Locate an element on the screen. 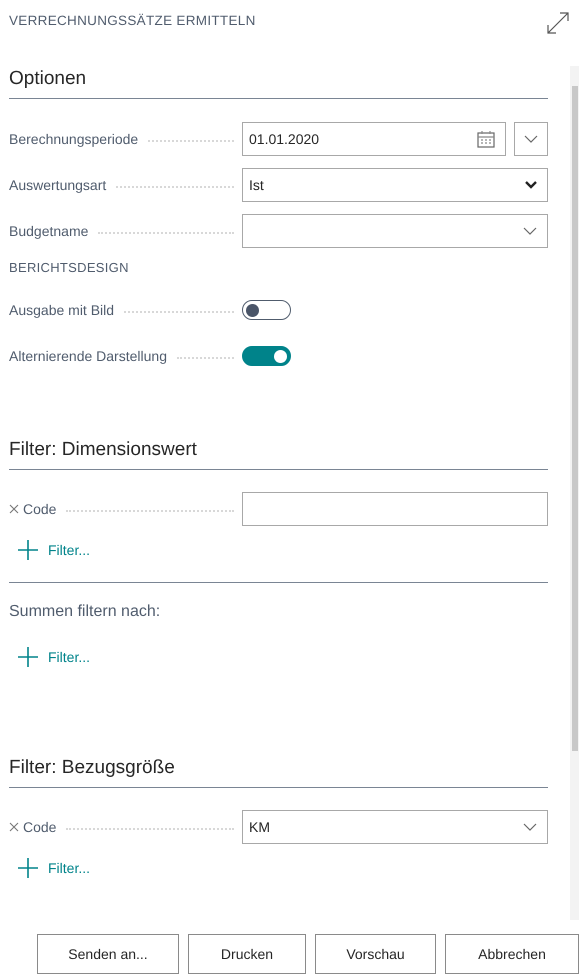  dialog-button: Drucken is located at coordinates (247, 954).